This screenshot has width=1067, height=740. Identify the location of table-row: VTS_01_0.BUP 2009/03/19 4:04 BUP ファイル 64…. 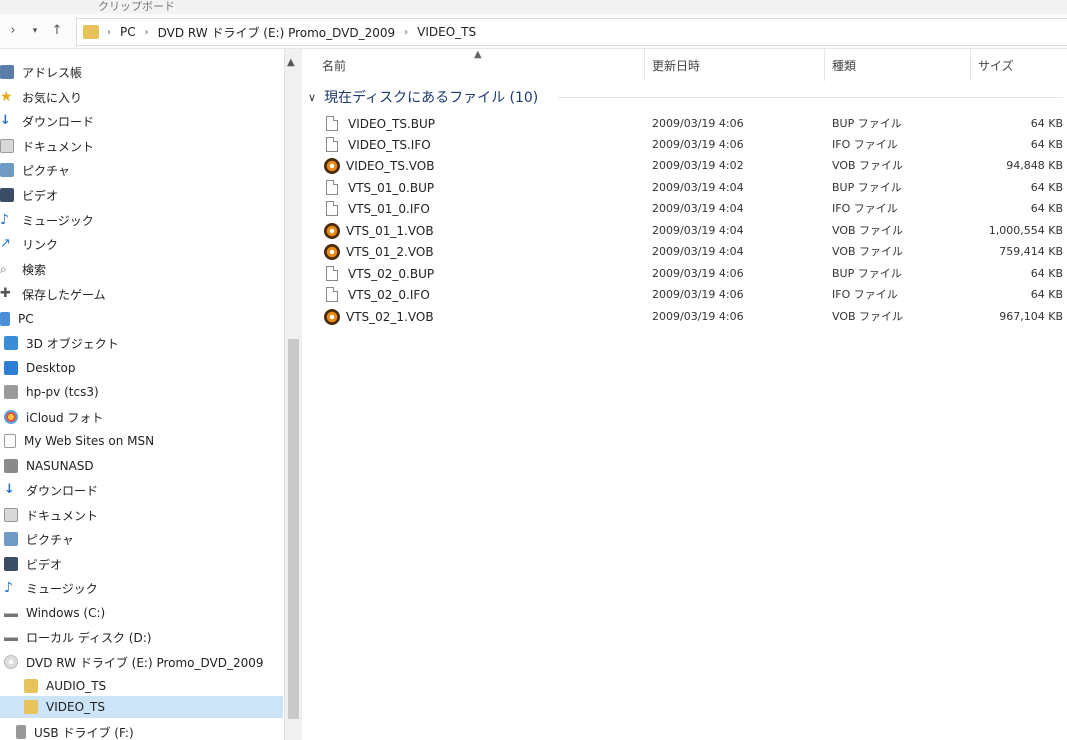
(684, 187).